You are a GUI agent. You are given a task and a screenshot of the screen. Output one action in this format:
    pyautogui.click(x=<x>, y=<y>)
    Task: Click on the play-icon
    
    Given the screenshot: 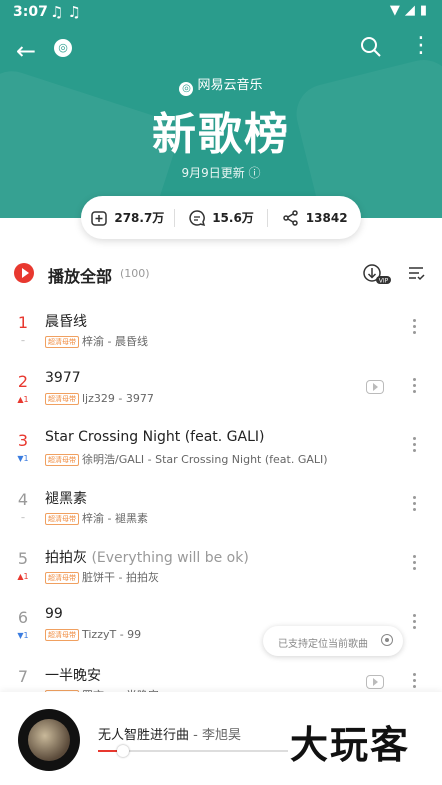 What is the action you would take?
    pyautogui.click(x=24, y=273)
    